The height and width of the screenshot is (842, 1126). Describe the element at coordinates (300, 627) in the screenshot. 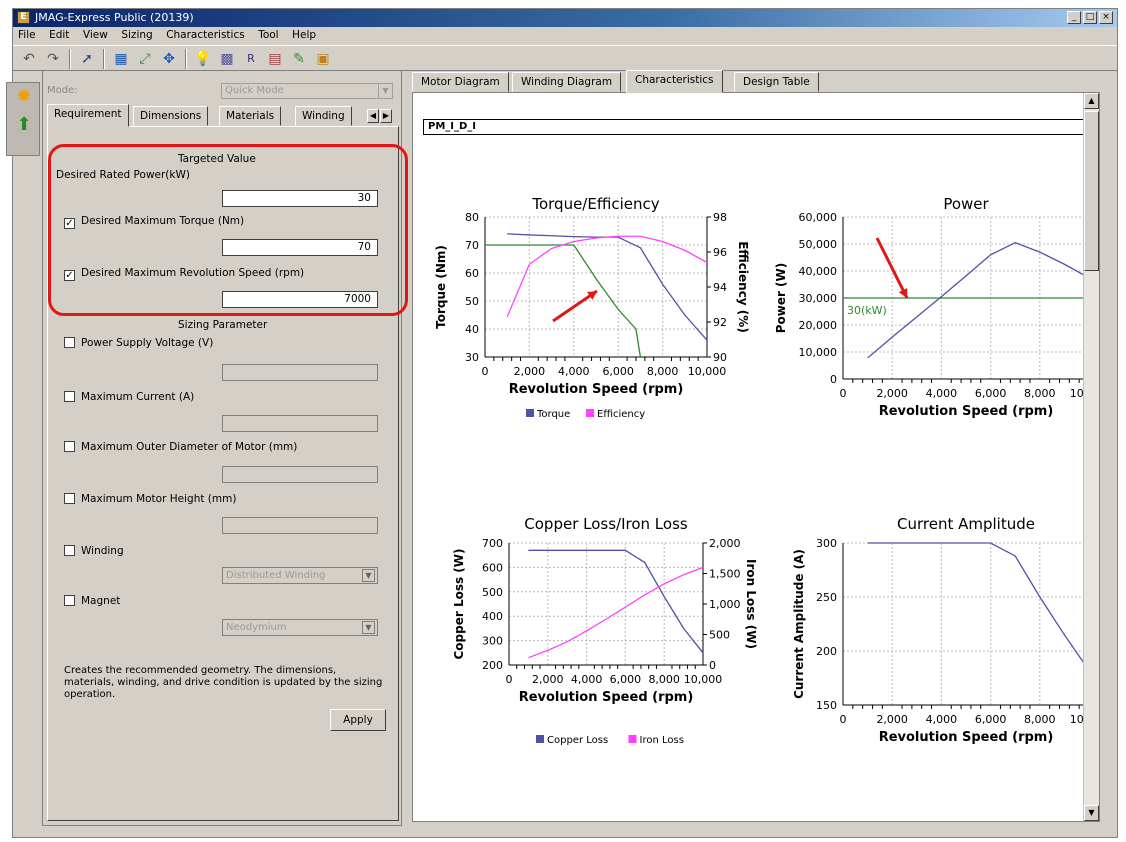

I see `magnet-select: Neodymium ▼` at that location.